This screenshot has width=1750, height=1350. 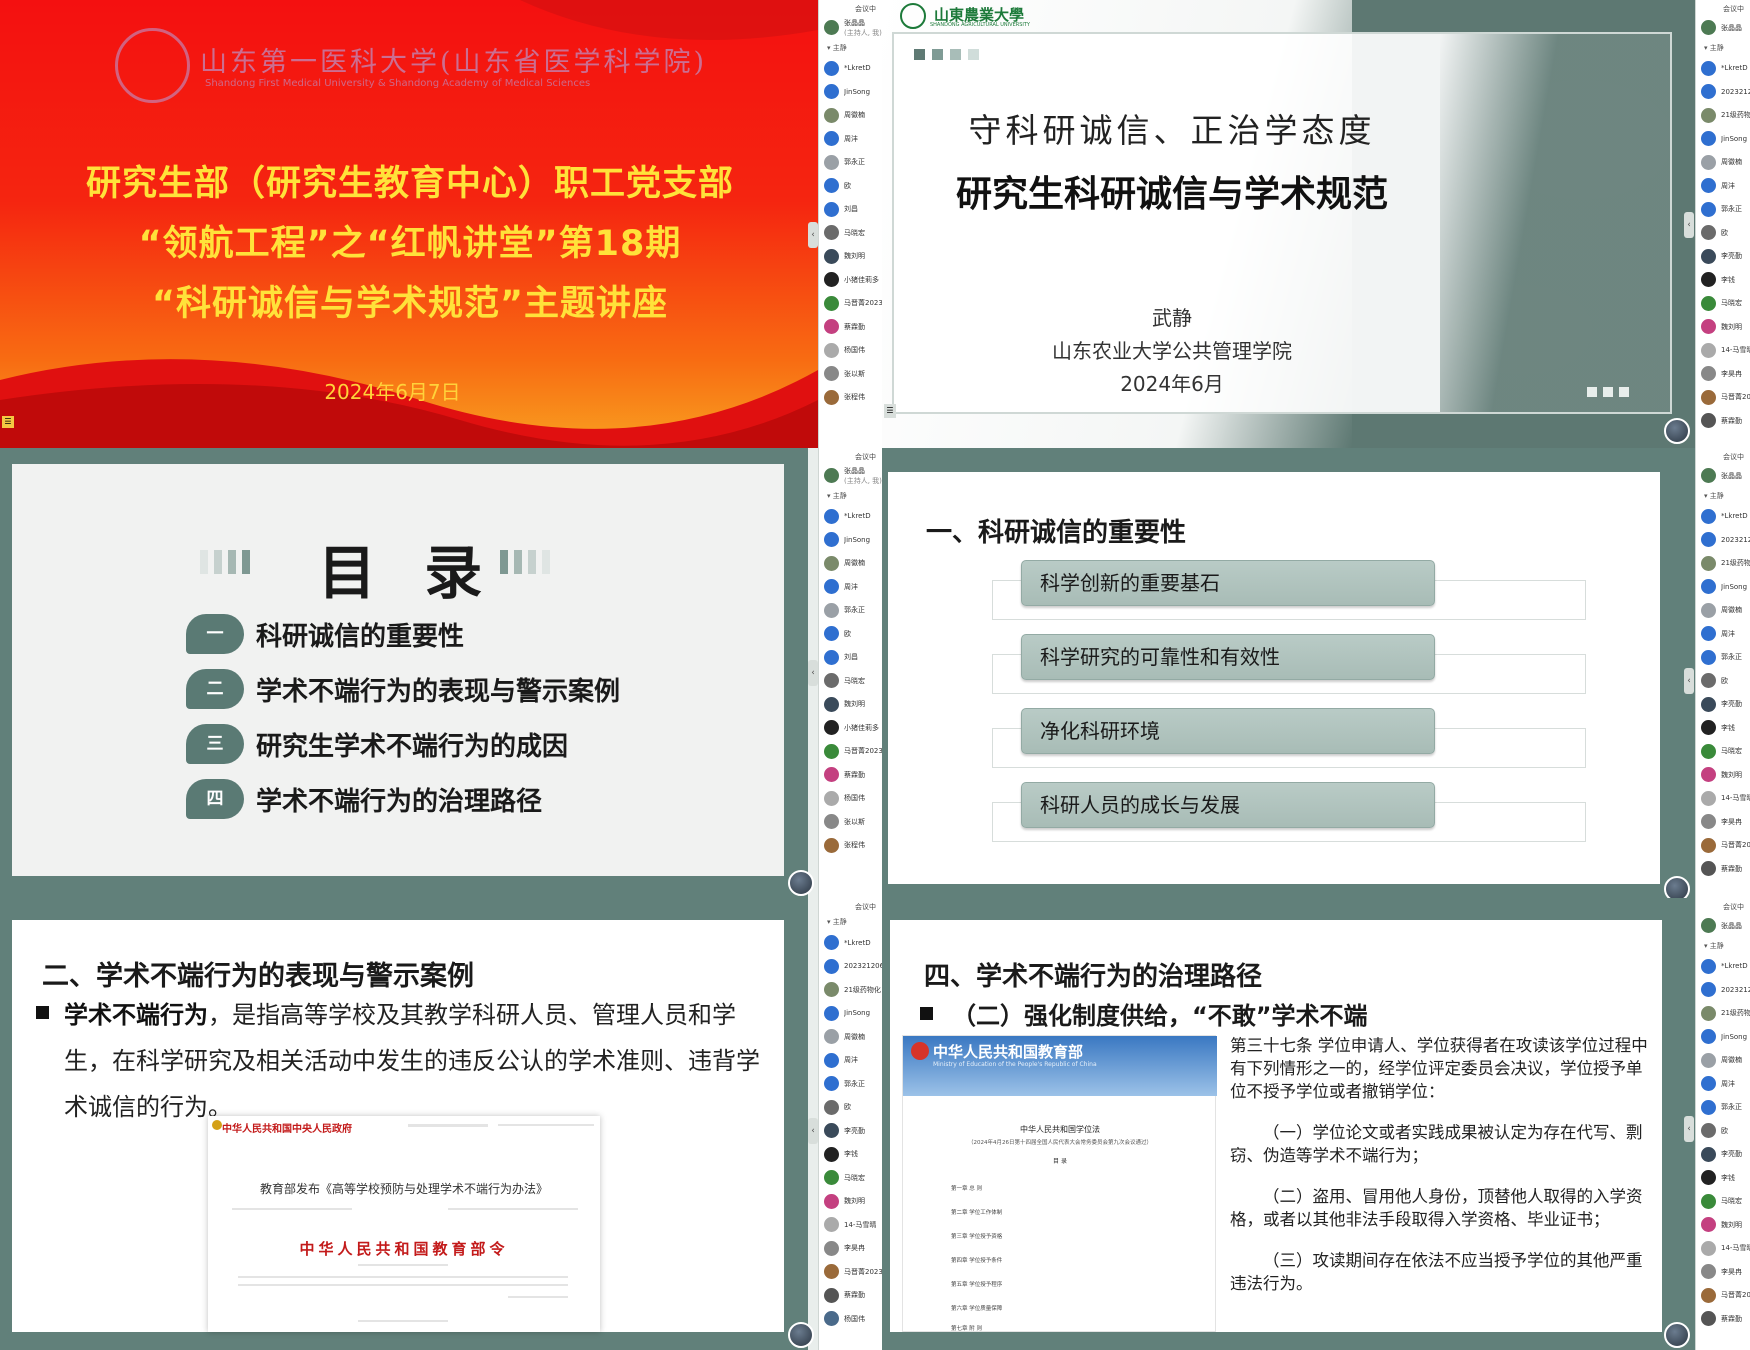 What do you see at coordinates (850, 280) in the screenshot?
I see `participant-row: 小猪佳莉多` at bounding box center [850, 280].